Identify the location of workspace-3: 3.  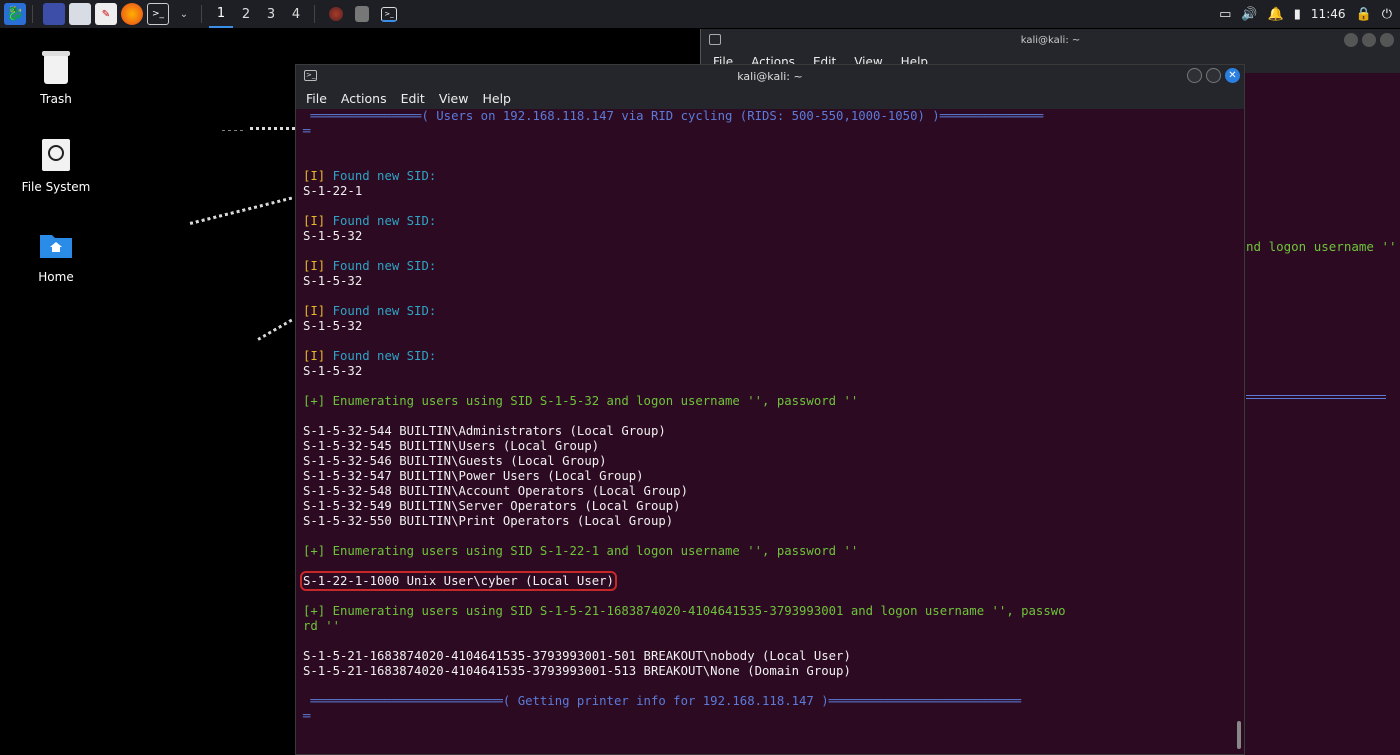
(271, 14).